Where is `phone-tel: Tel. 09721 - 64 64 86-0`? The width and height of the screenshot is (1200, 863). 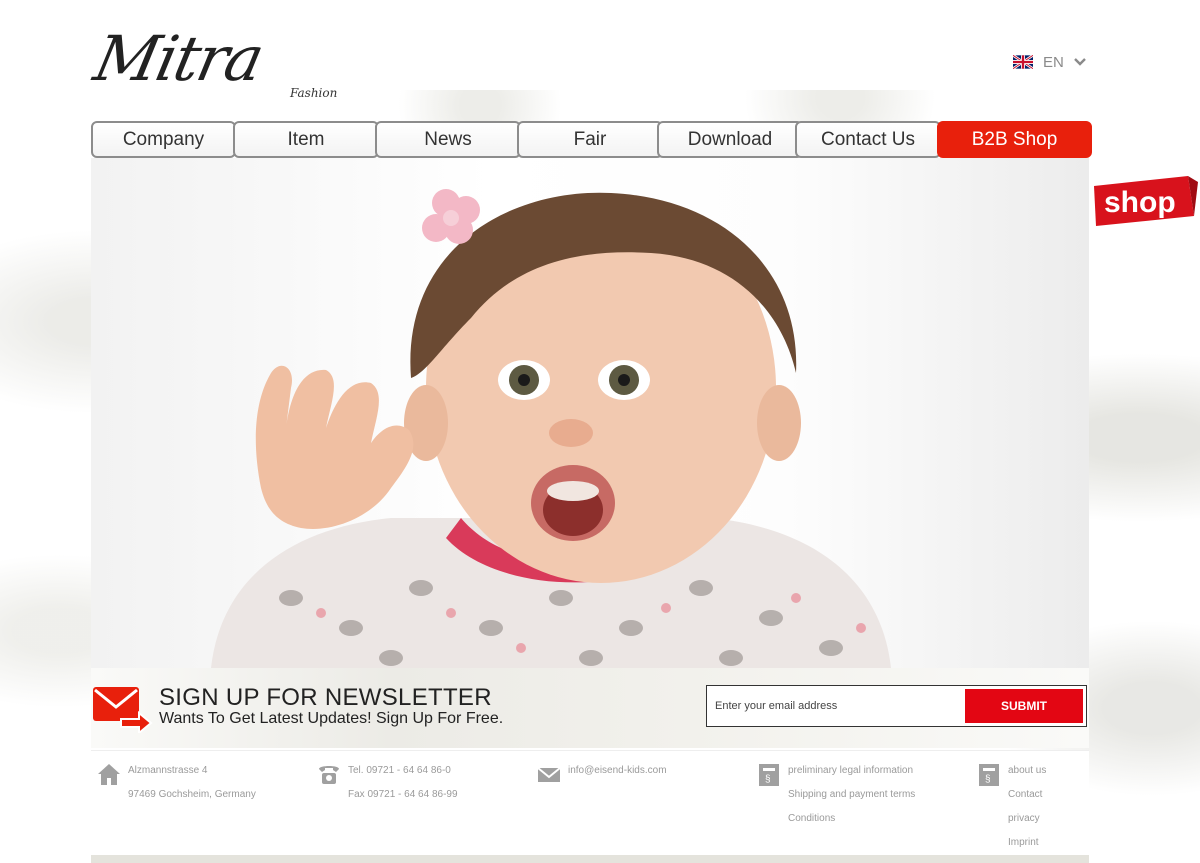
phone-tel: Tel. 09721 - 64 64 86-0 is located at coordinates (403, 771).